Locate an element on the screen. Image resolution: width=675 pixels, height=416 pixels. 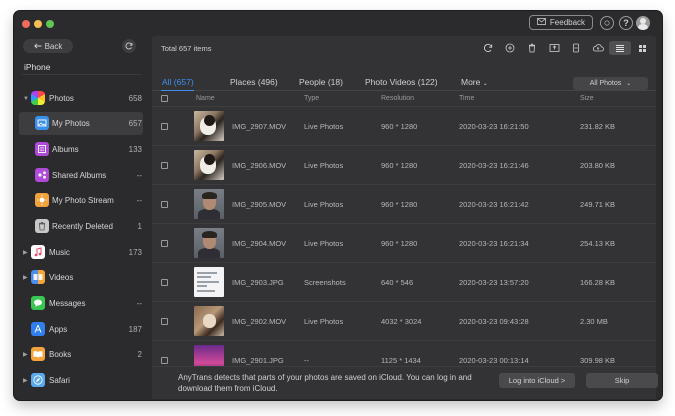
tab-more: More ⌄ is located at coordinates (474, 82).